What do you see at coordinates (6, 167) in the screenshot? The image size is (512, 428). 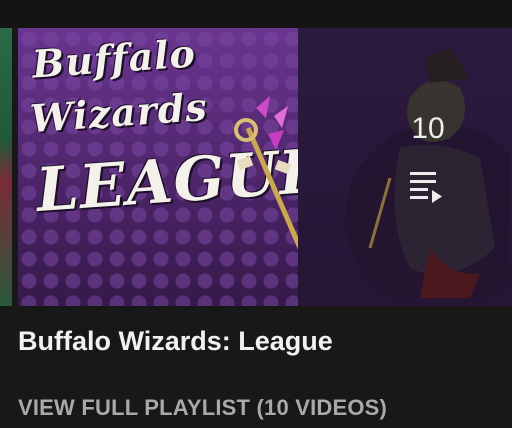 I see `previous-item-edge` at bounding box center [6, 167].